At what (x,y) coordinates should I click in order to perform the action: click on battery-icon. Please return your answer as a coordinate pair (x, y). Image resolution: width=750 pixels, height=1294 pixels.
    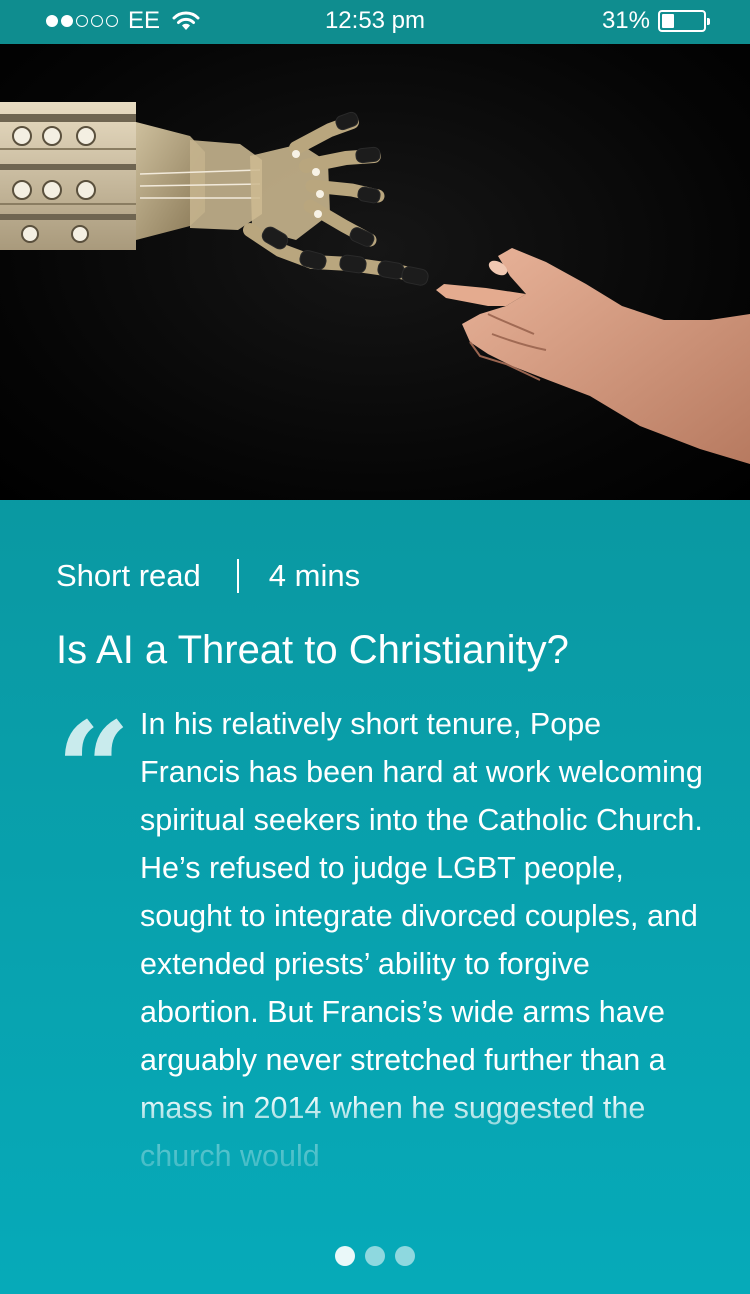
    Looking at the image, I should click on (684, 21).